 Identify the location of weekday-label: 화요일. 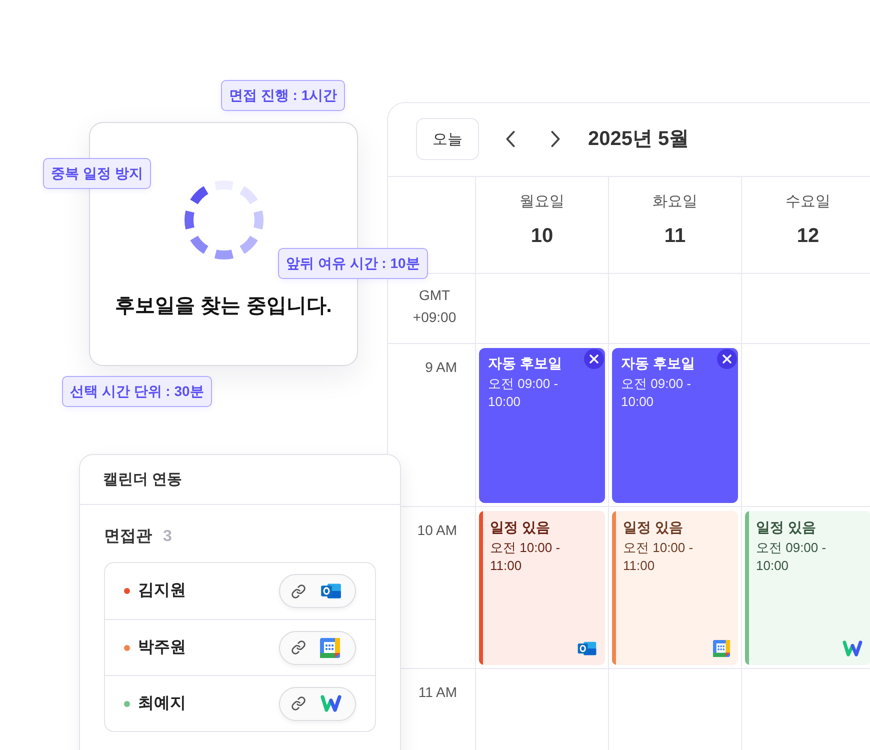
(675, 202).